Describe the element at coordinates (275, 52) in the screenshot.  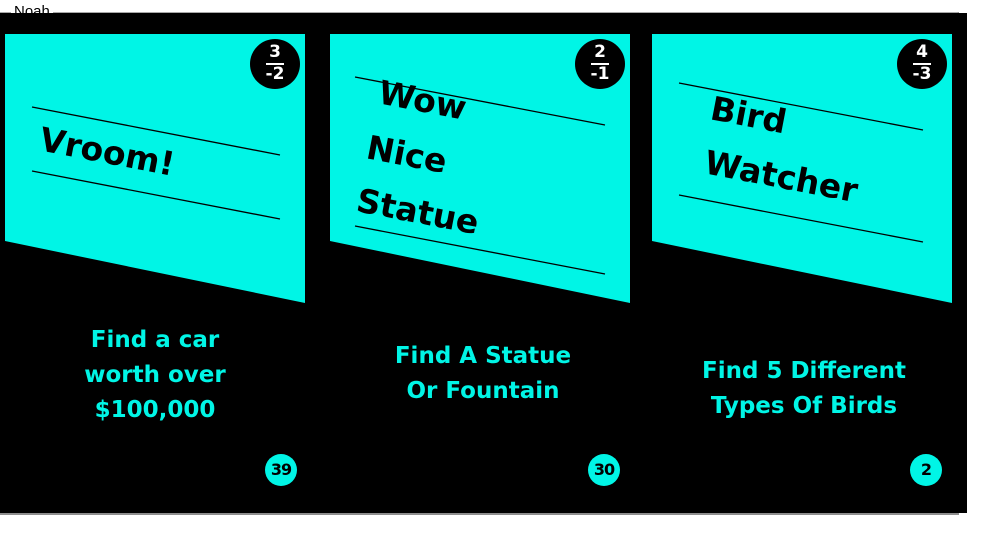
I see `cost-top-value: 3` at that location.